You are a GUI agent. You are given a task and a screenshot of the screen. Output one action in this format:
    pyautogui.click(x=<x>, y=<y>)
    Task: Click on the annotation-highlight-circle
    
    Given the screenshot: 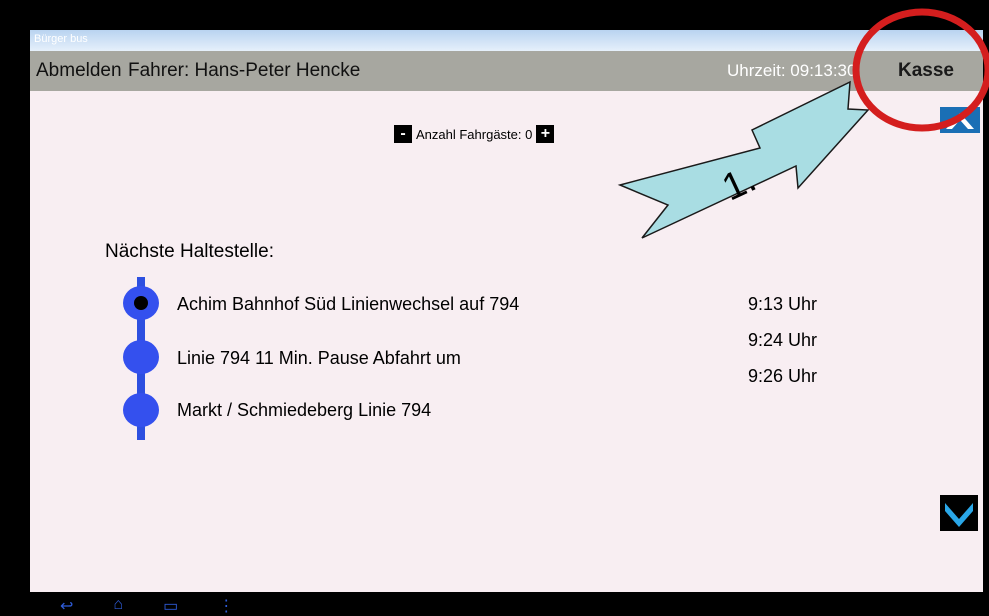 What is the action you would take?
    pyautogui.click(x=920, y=70)
    